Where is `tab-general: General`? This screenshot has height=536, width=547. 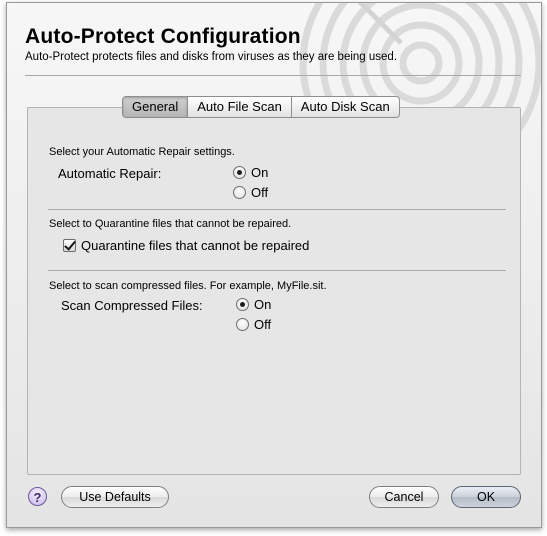
tab-general: General is located at coordinates (155, 107).